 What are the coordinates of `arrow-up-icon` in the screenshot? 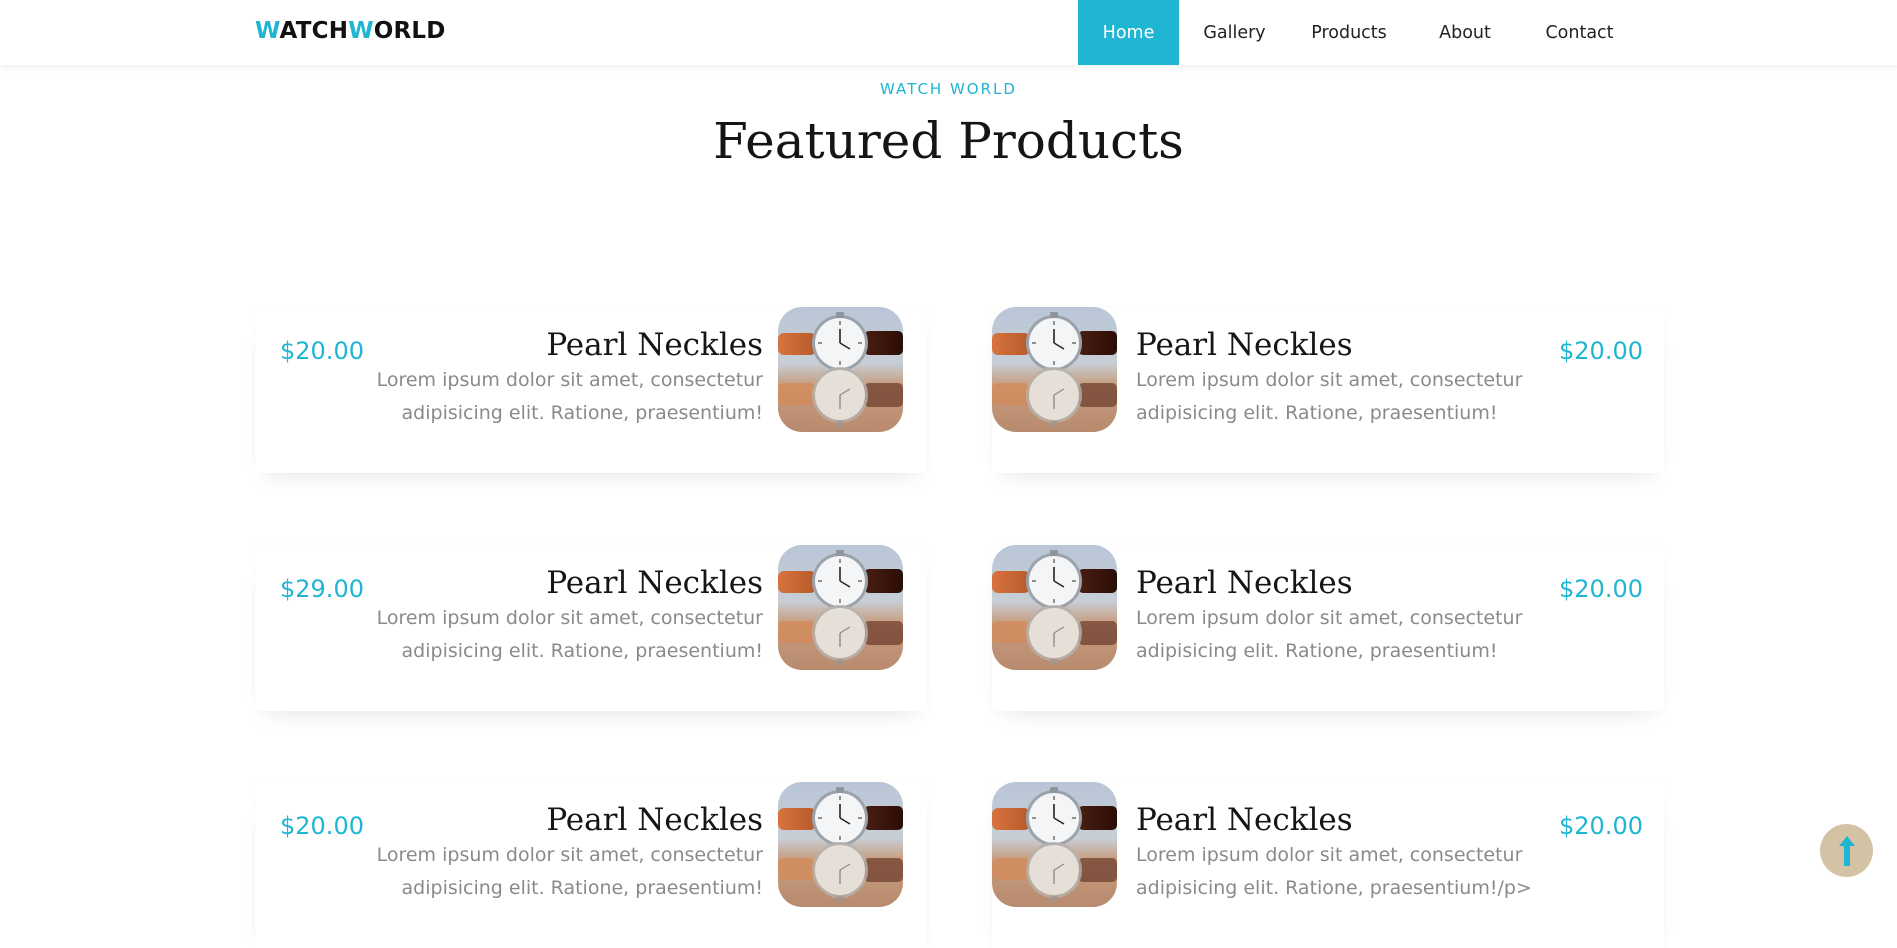 It's located at (1846, 850).